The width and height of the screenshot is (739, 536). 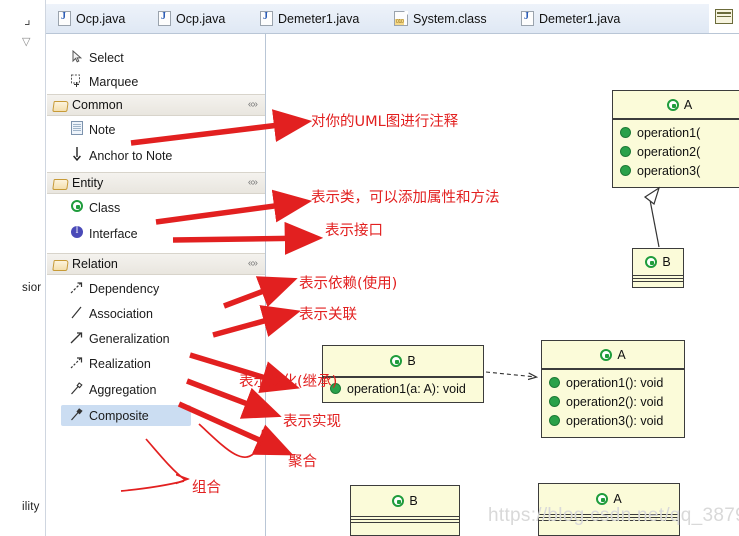 I want to click on class-file-icon, so click(x=401, y=18).